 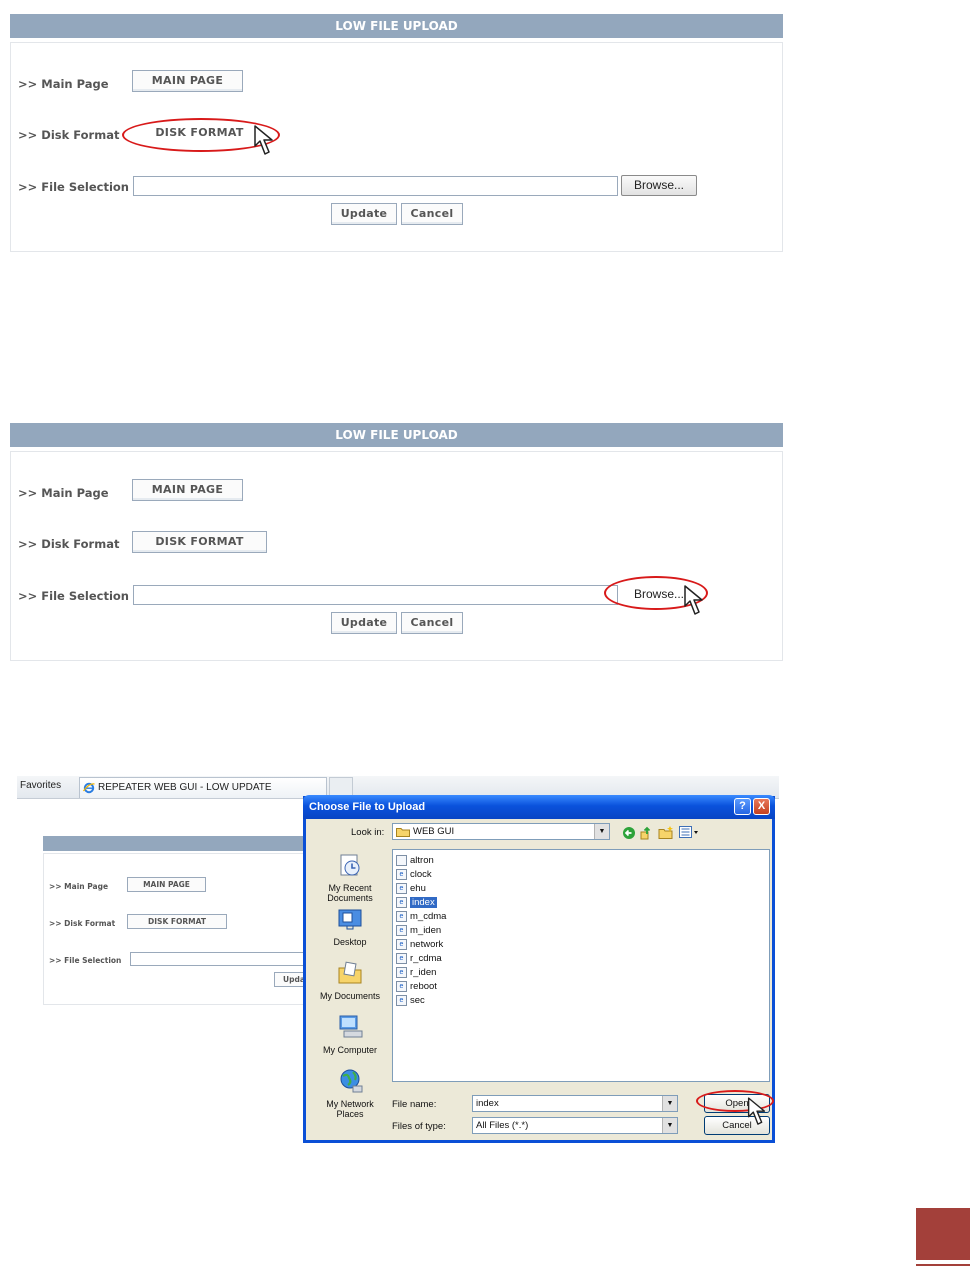 What do you see at coordinates (416, 972) in the screenshot?
I see `file-item: e r_iden` at bounding box center [416, 972].